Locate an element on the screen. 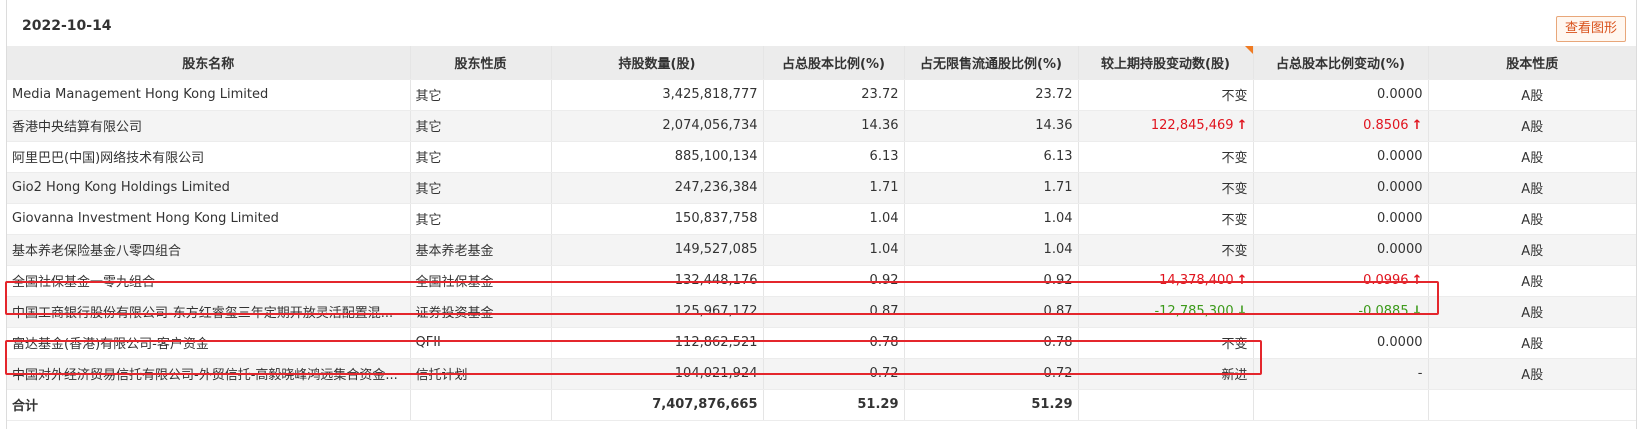 This screenshot has width=1643, height=429. shareholder-name-link: 香港中央结算有限公司 is located at coordinates (209, 126).